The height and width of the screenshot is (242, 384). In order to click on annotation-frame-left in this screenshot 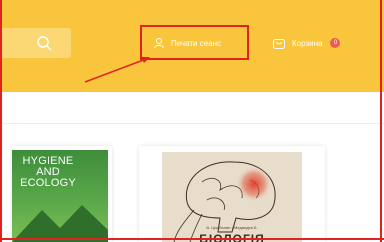, I will do `click(1, 121)`.